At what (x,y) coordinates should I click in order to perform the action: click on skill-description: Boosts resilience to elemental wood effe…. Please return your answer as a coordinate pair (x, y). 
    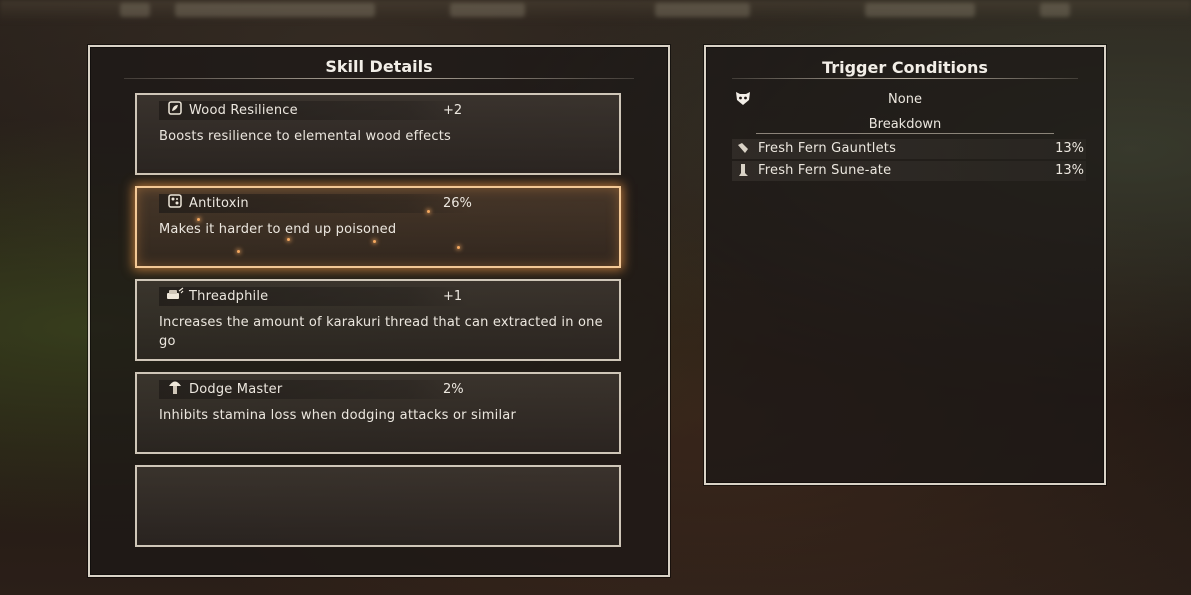
    Looking at the image, I should click on (305, 136).